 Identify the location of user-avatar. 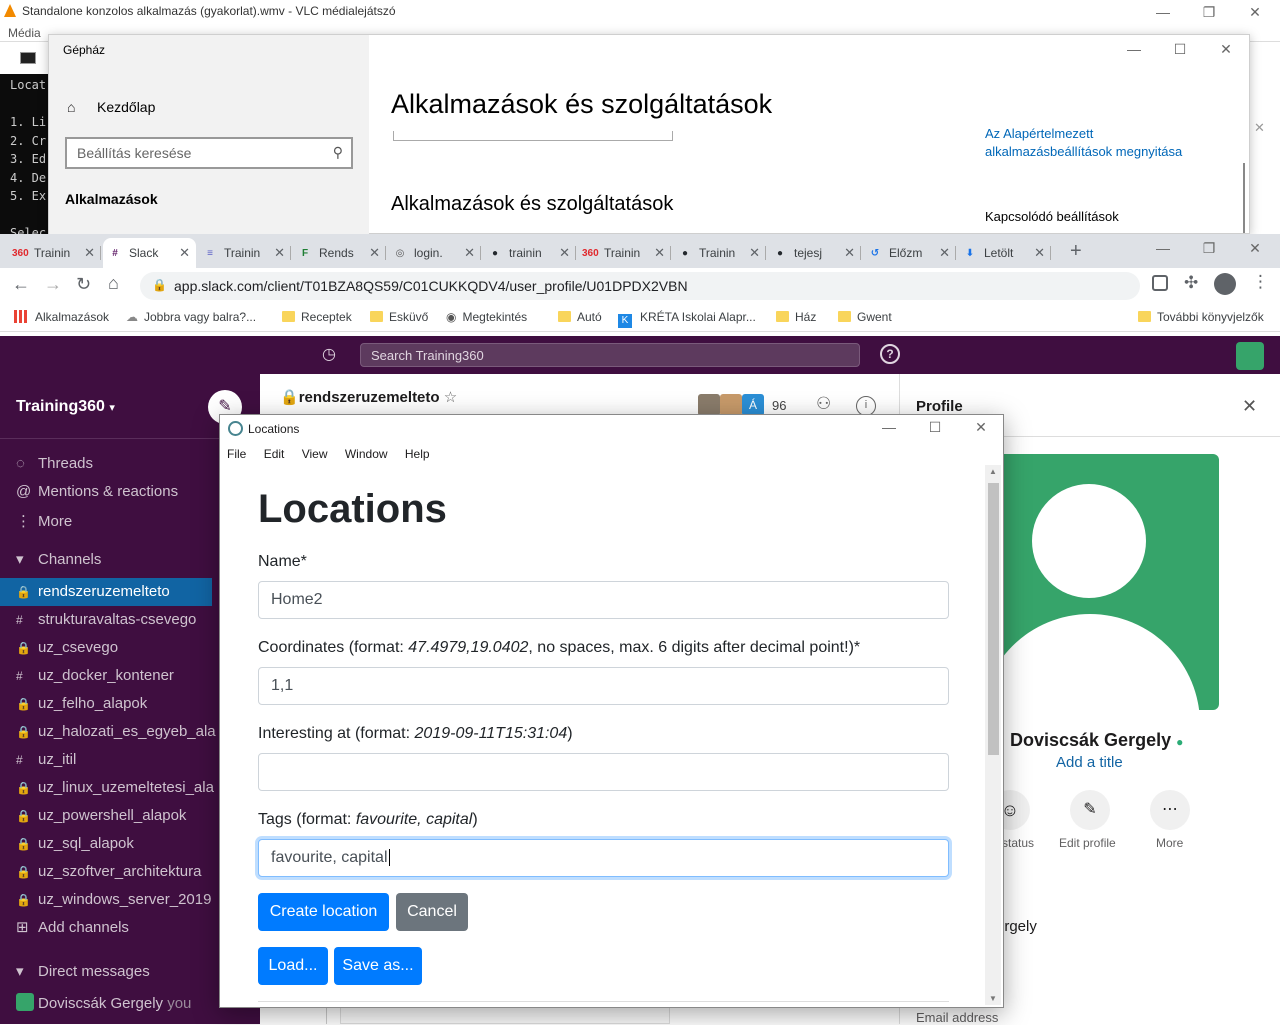
(1250, 356).